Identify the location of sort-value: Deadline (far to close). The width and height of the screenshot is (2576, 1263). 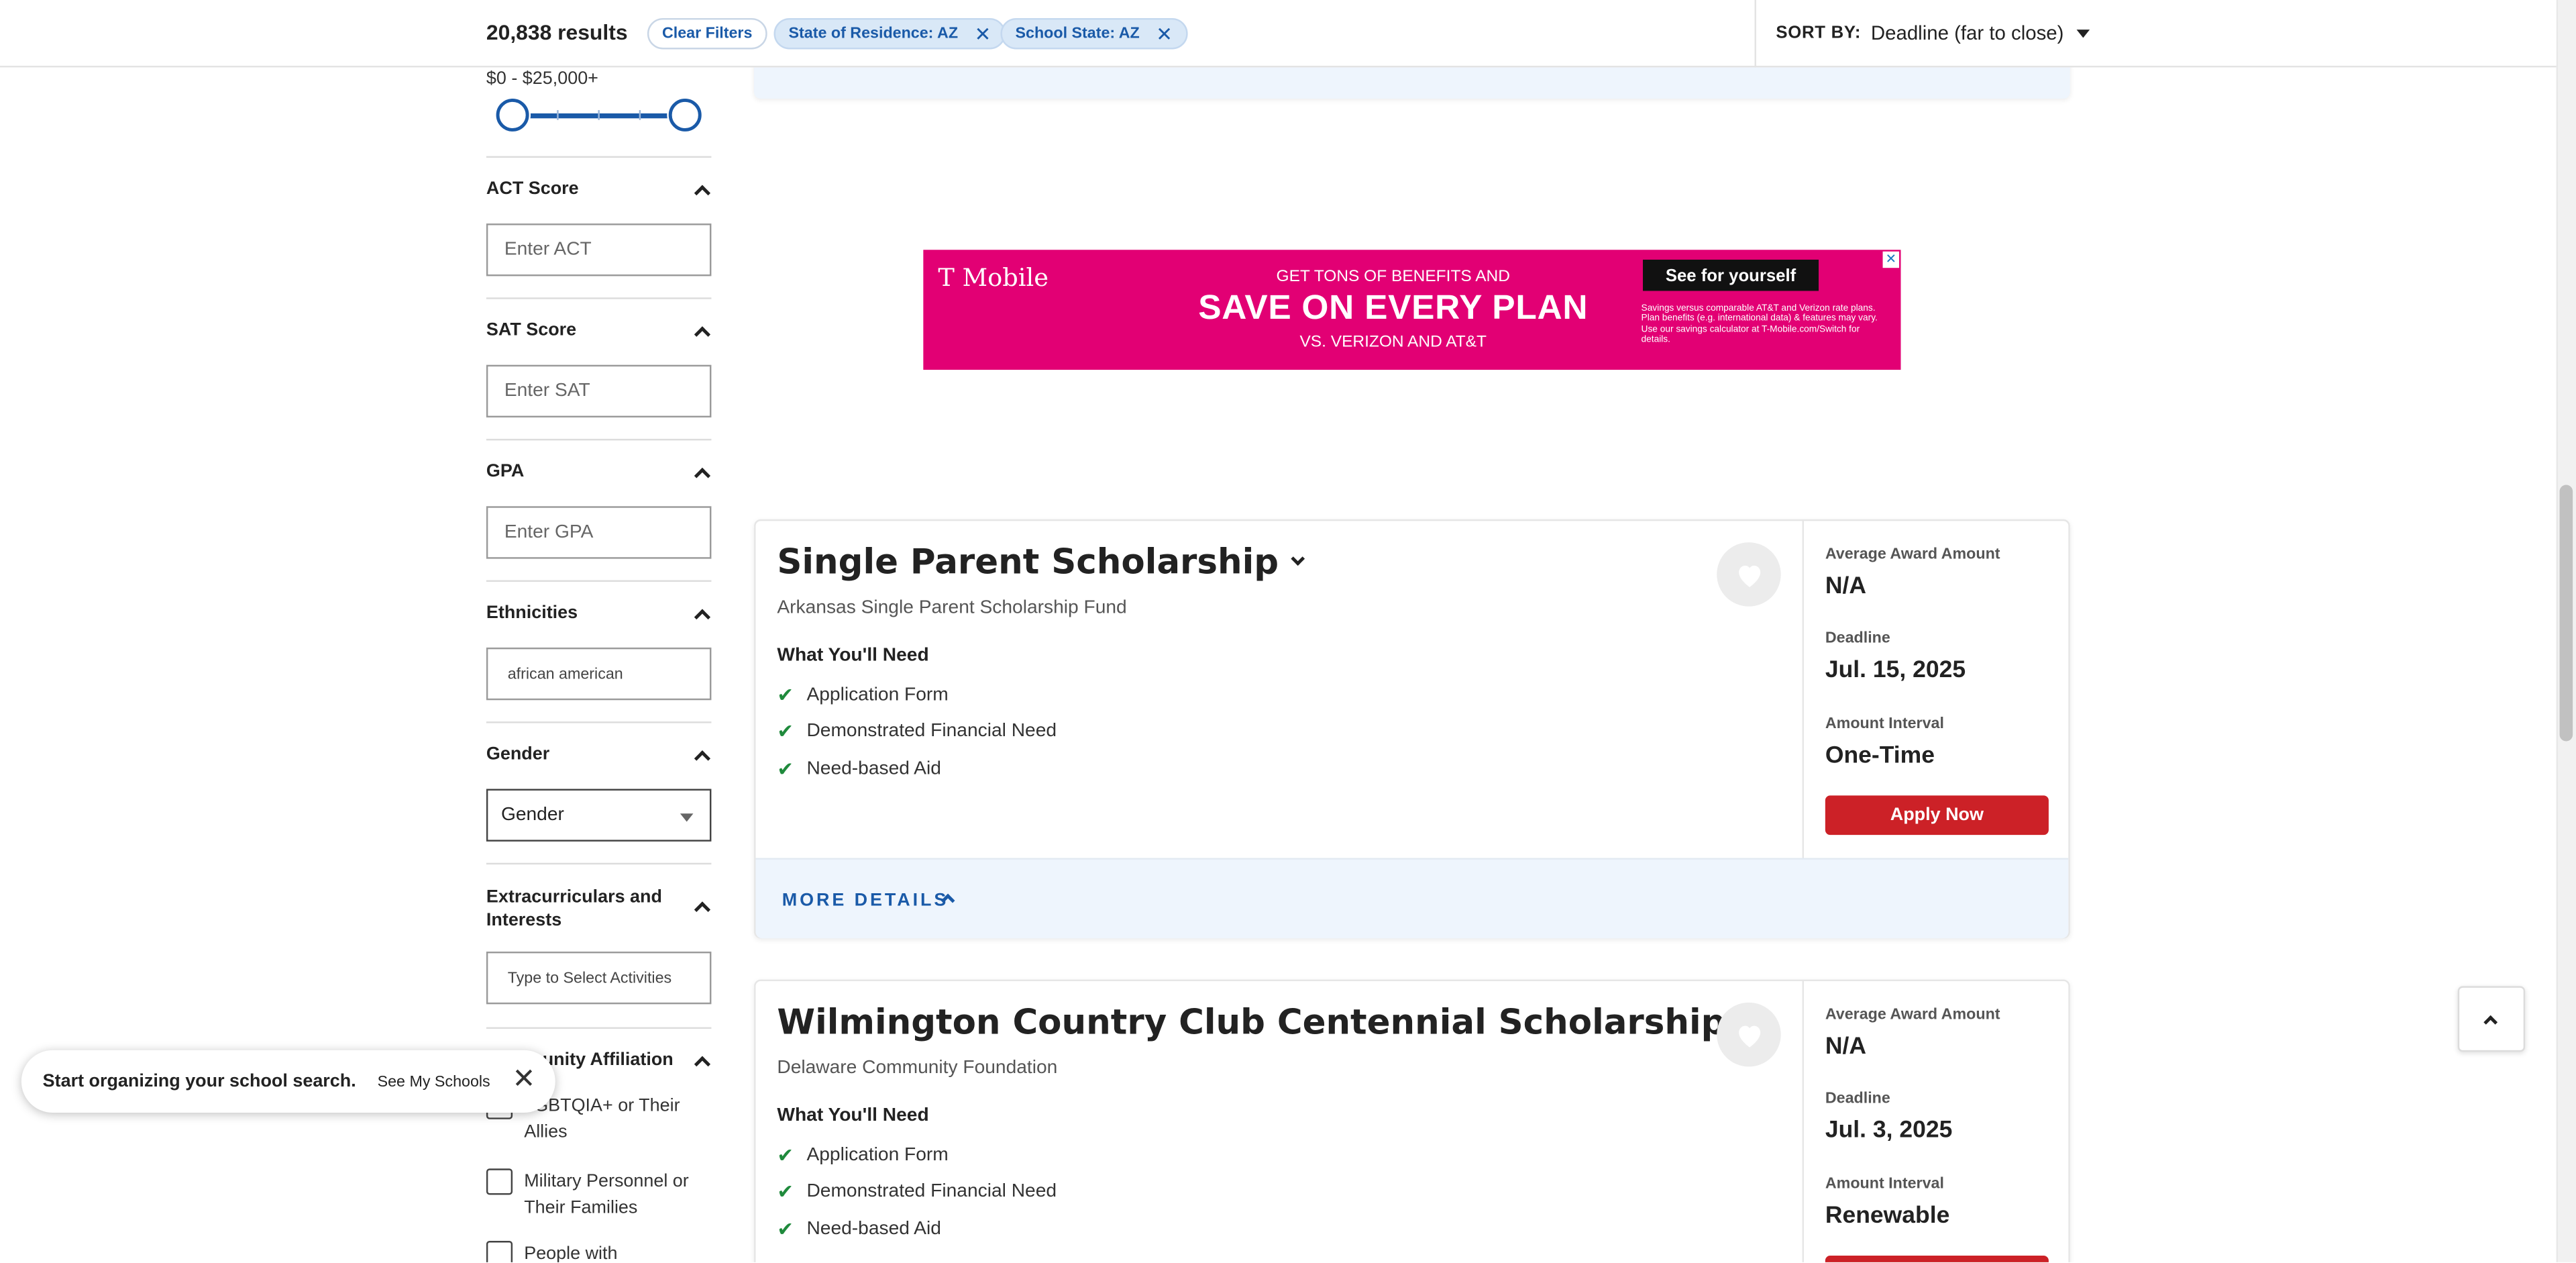
(1967, 33).